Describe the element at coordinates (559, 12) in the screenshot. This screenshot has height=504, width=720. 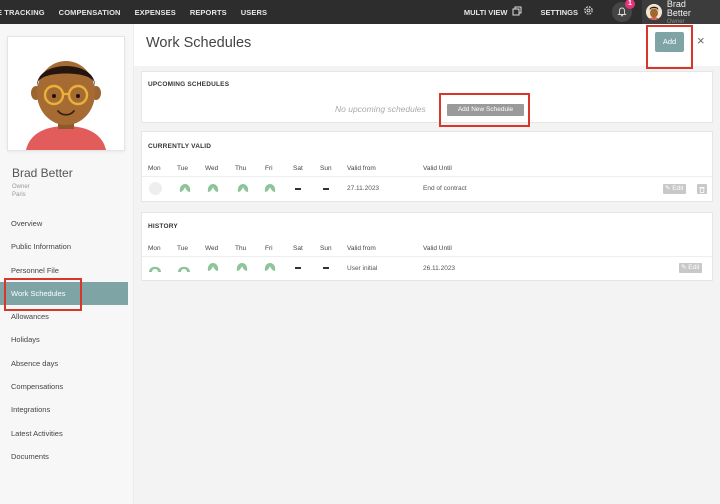
I see `settings-label: SETTINGS` at that location.